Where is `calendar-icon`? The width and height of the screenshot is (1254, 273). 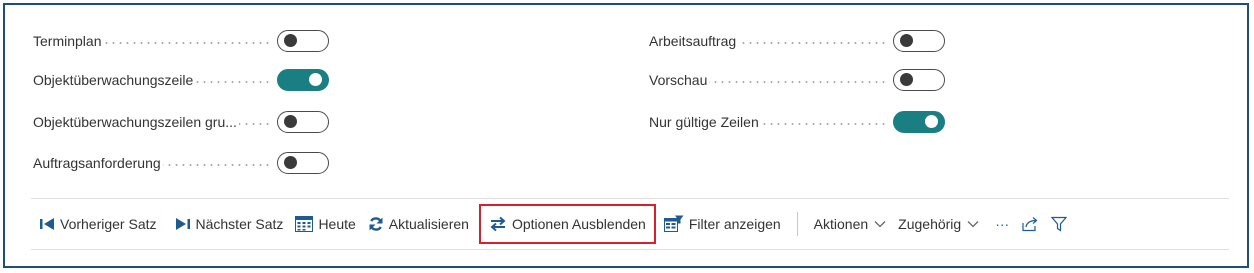
calendar-icon is located at coordinates (304, 224).